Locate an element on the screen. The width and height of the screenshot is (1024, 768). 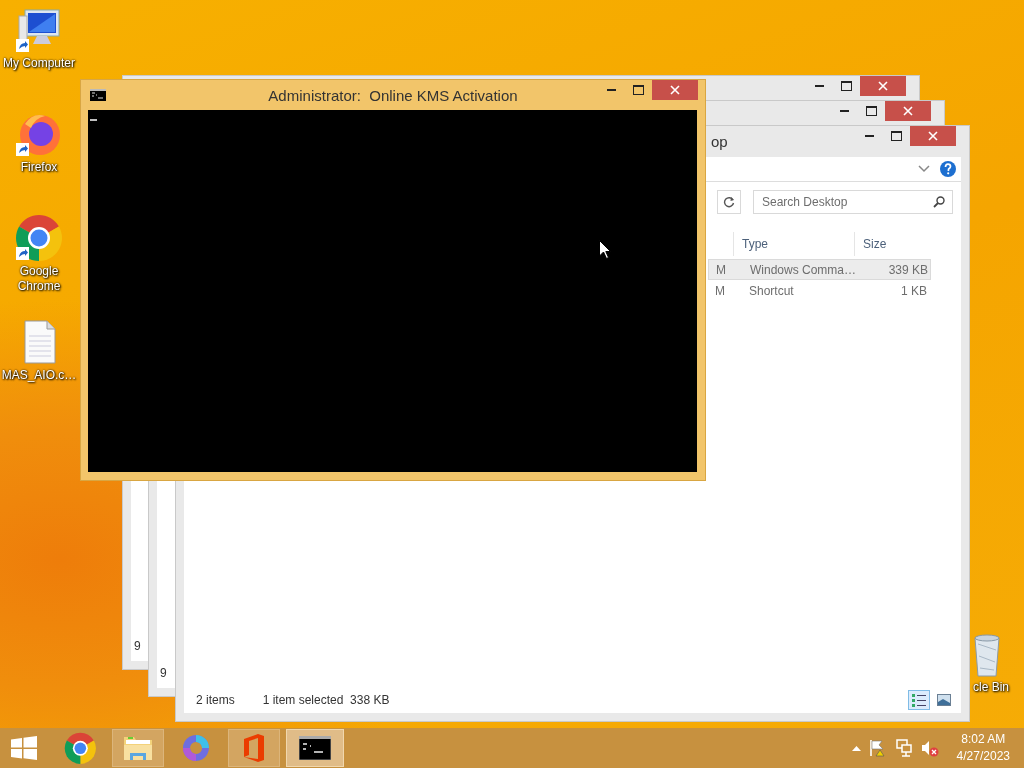
refresh-button is located at coordinates (729, 202).